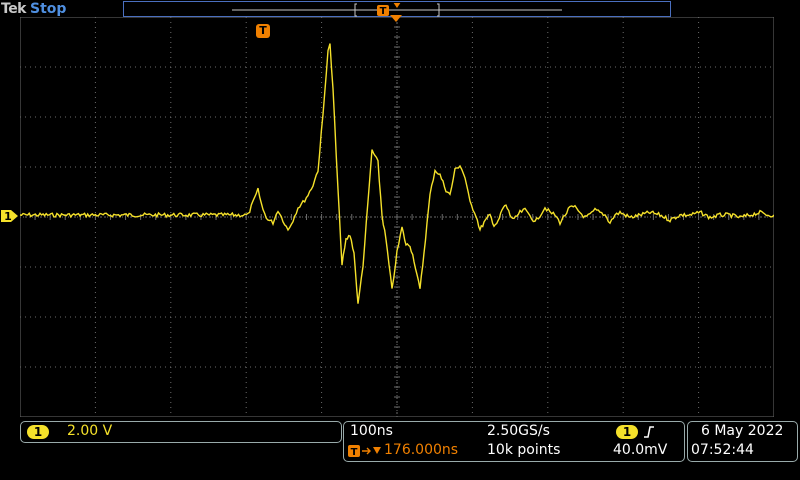 This screenshot has width=800, height=480. I want to click on svg-text: 1, so click(8, 216).